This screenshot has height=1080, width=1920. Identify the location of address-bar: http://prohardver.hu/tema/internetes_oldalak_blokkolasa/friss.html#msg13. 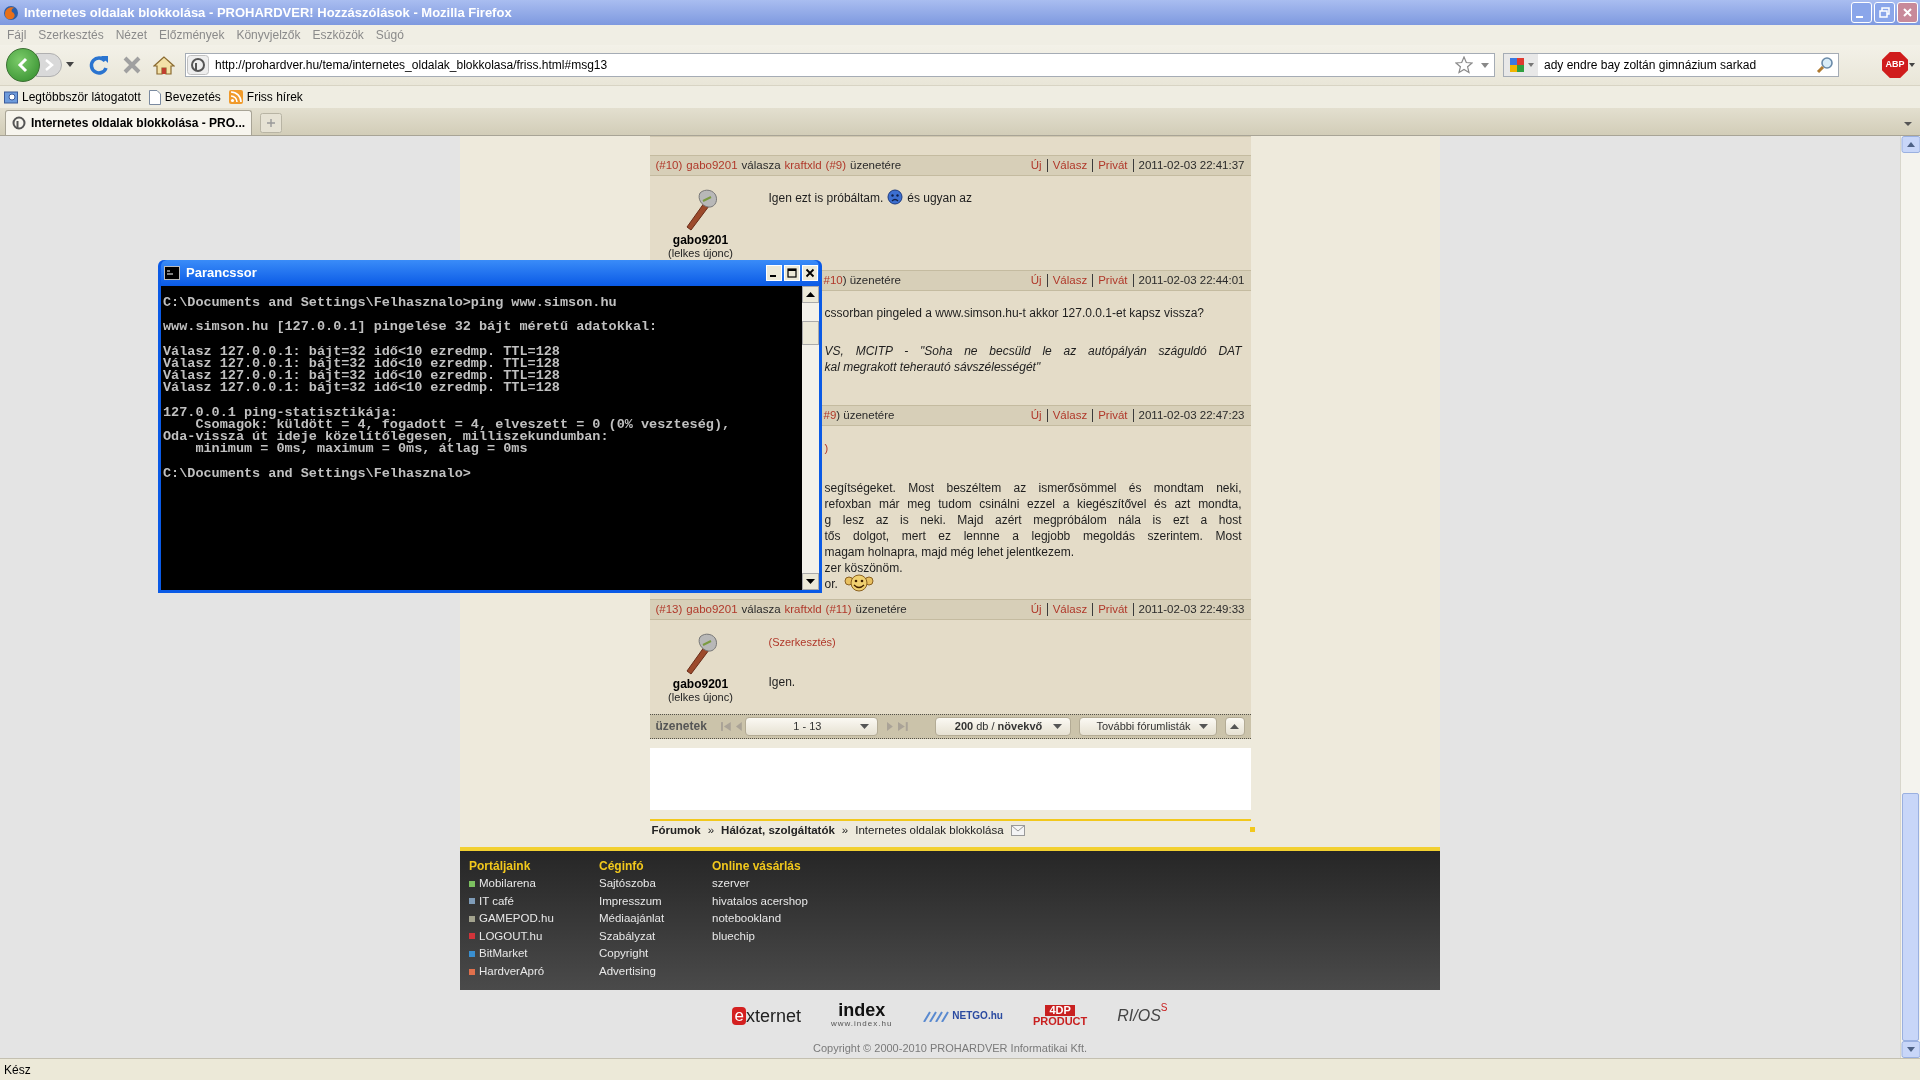
(840, 65).